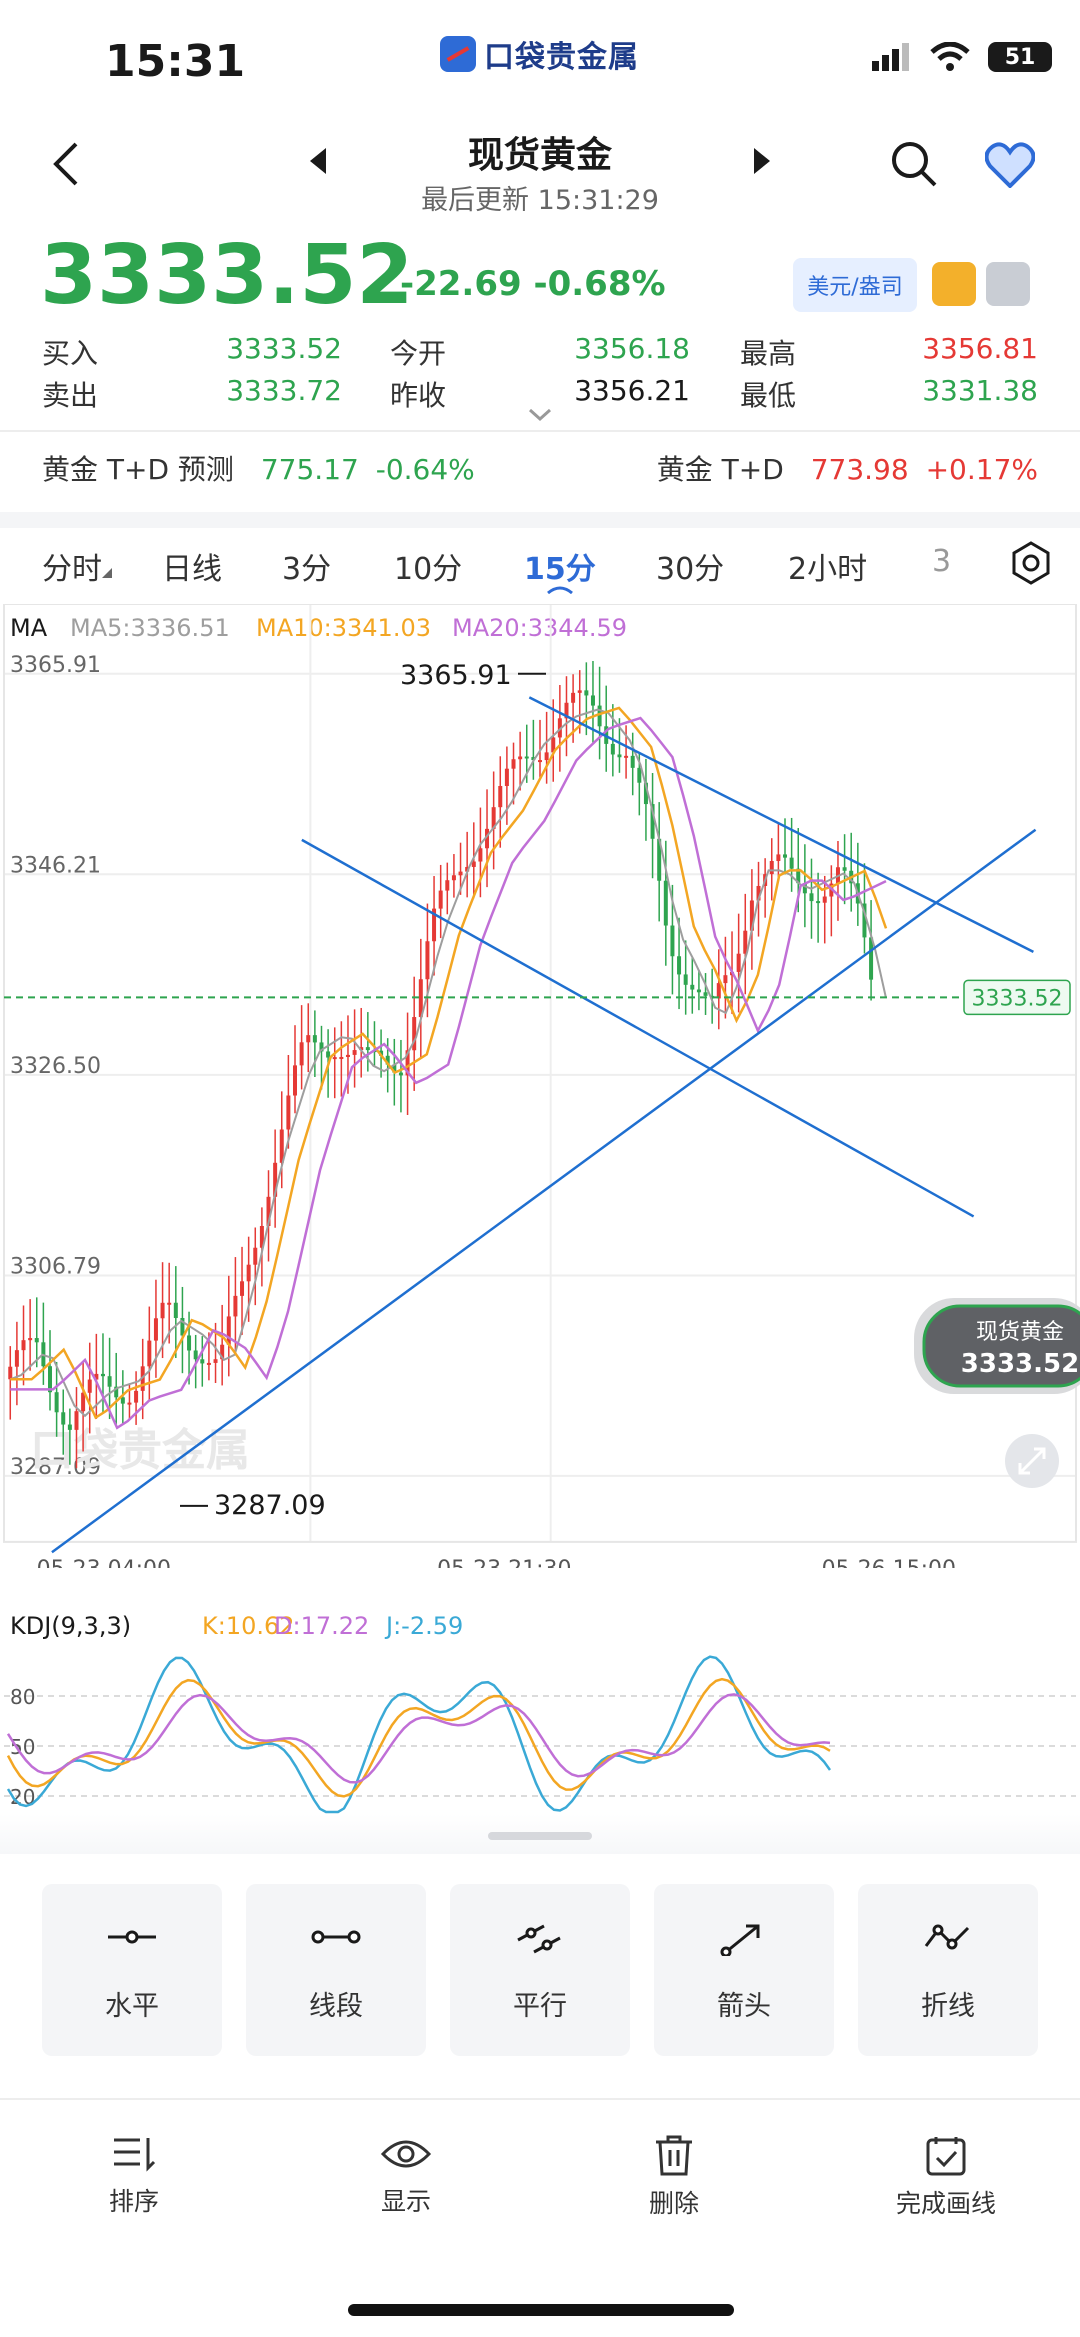 This screenshot has width=1080, height=2337. What do you see at coordinates (138, 469) in the screenshot?
I see `td-forecast-label: 黄金 T+D 预测` at bounding box center [138, 469].